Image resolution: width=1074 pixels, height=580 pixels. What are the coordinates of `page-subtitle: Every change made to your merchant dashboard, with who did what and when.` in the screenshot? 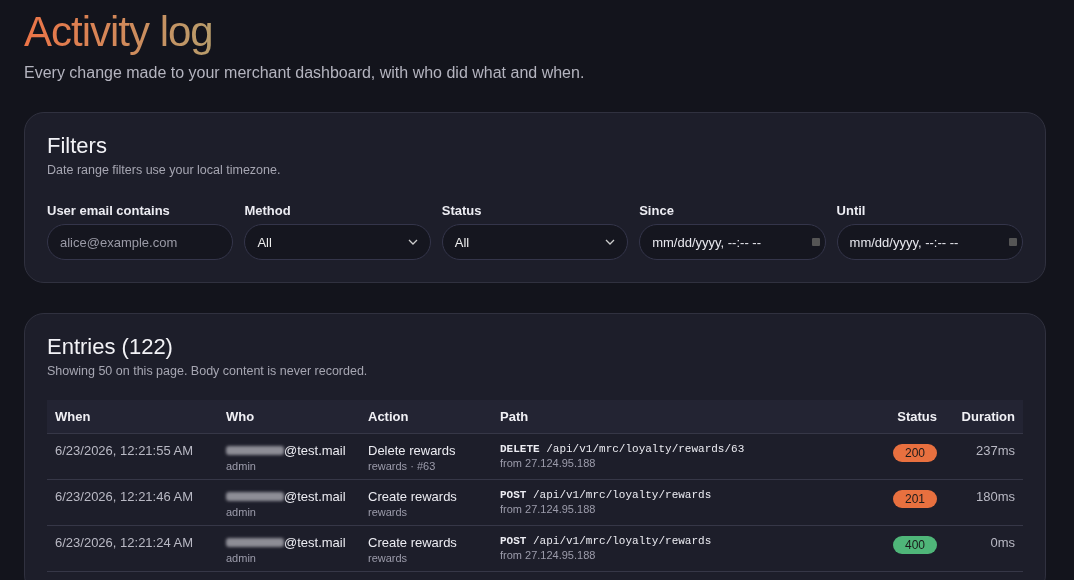 It's located at (305, 73).